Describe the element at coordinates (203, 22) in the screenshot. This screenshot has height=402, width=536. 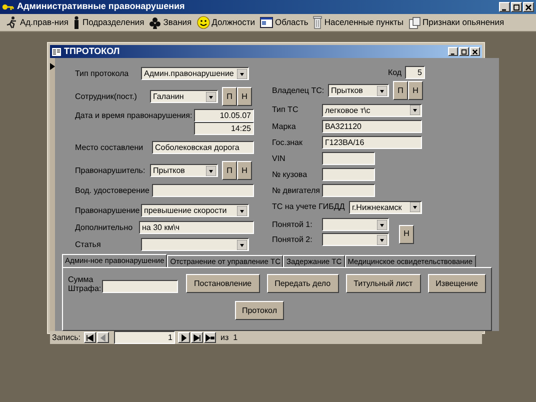
I see `smiley-icon` at that location.